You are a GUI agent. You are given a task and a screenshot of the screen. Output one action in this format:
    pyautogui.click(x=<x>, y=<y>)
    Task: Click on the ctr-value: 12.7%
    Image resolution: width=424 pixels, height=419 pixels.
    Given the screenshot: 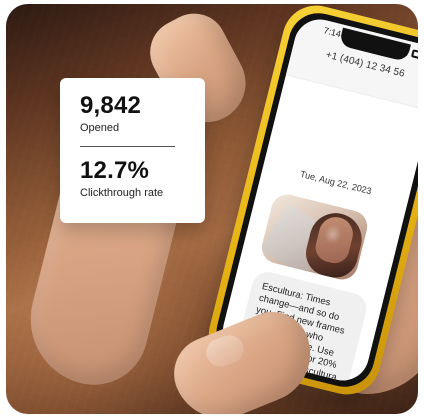 What is the action you would take?
    pyautogui.click(x=115, y=170)
    